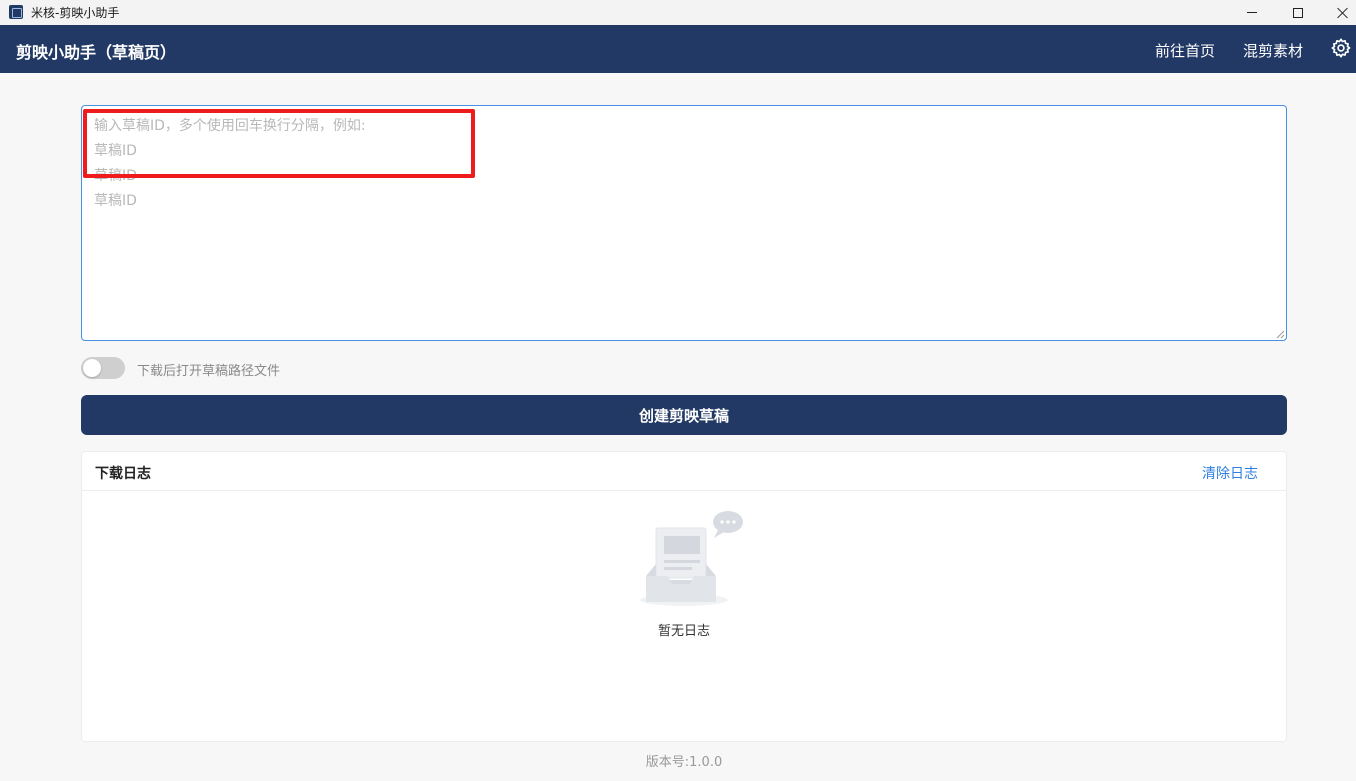  Describe the element at coordinates (1273, 50) in the screenshot. I see `nav-mix-material-link: 混剪素材` at that location.